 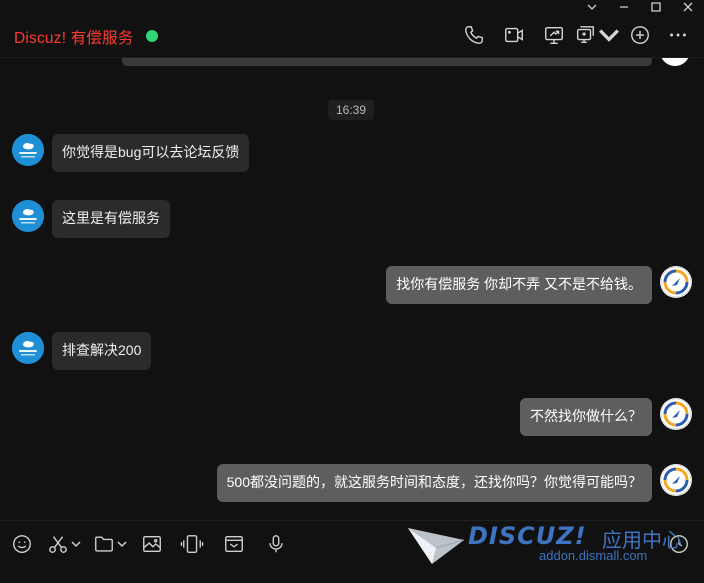 I want to click on screen-share-button, so click(x=554, y=35).